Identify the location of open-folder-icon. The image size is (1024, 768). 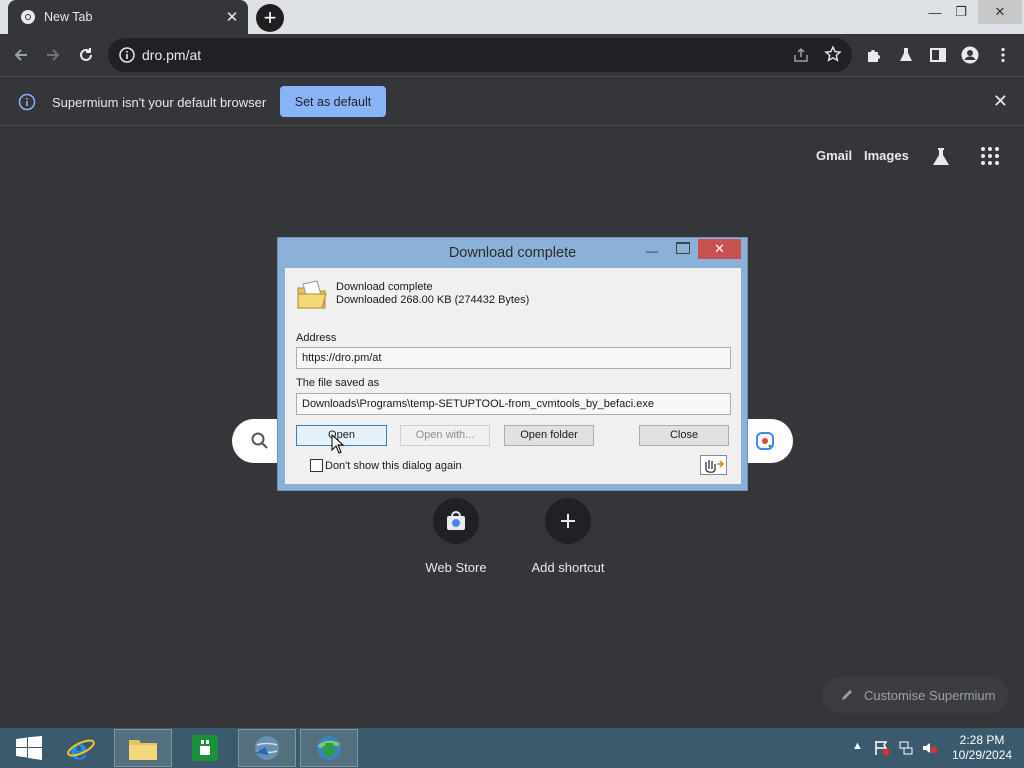
(312, 294).